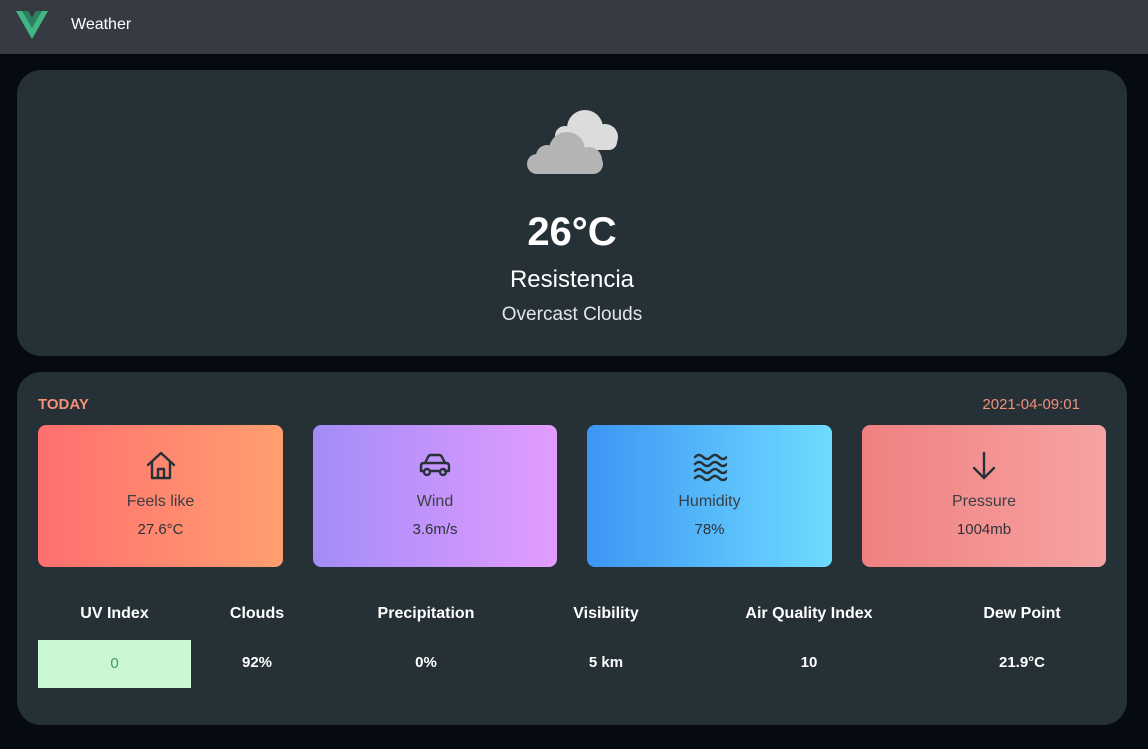  I want to click on city-name: Resistencia, so click(572, 279).